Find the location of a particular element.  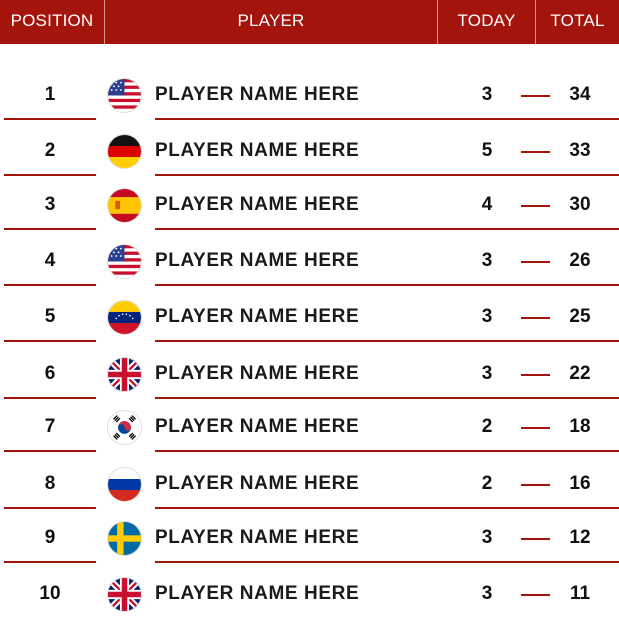

header-player: PLAYER is located at coordinates (271, 20).